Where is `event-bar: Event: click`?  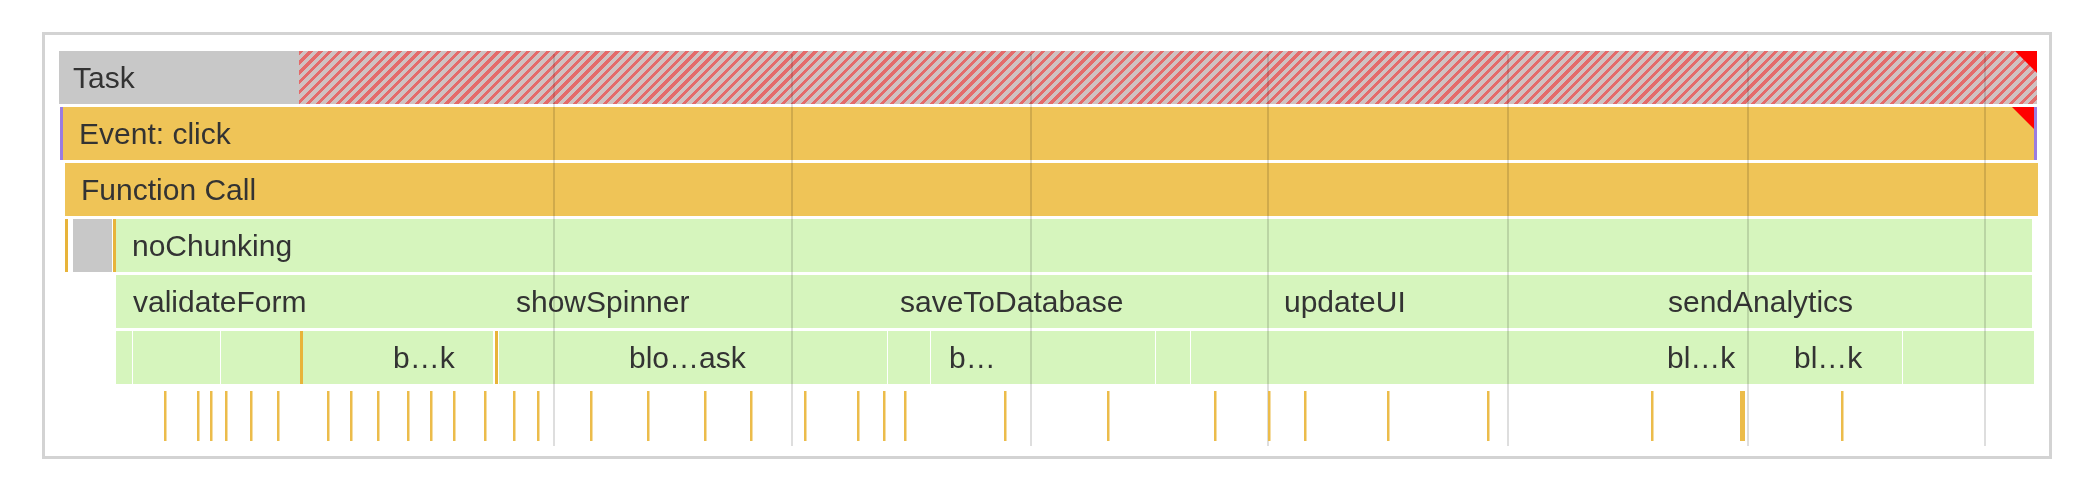 event-bar: Event: click is located at coordinates (1048, 133).